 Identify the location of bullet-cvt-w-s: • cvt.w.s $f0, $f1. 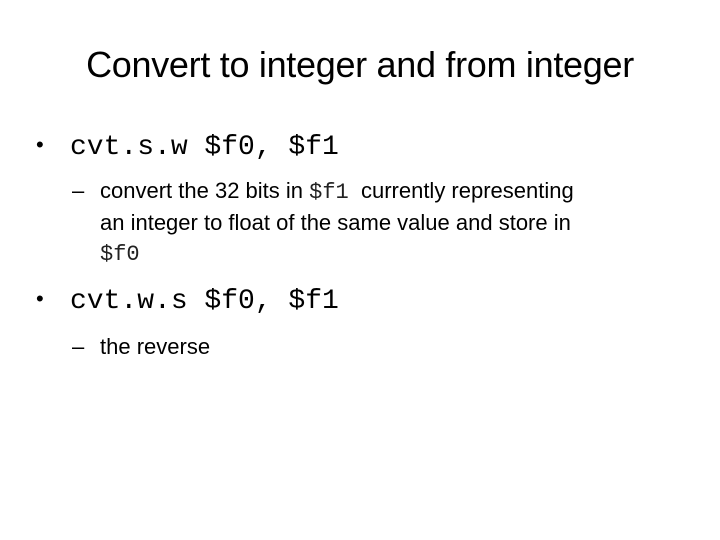
(187, 300).